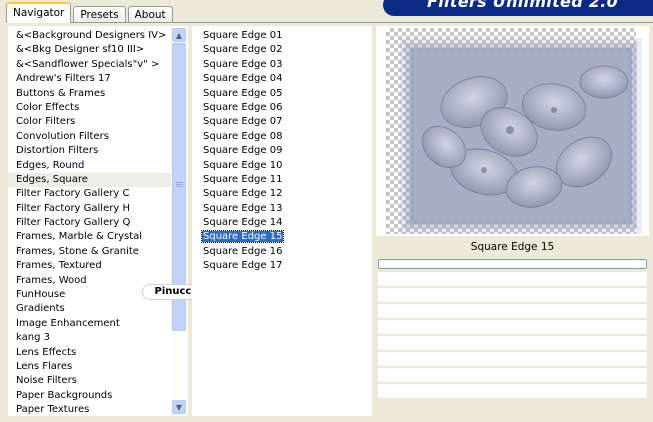 The width and height of the screenshot is (653, 422). I want to click on category-item: Buttons & Frames, so click(89, 94).